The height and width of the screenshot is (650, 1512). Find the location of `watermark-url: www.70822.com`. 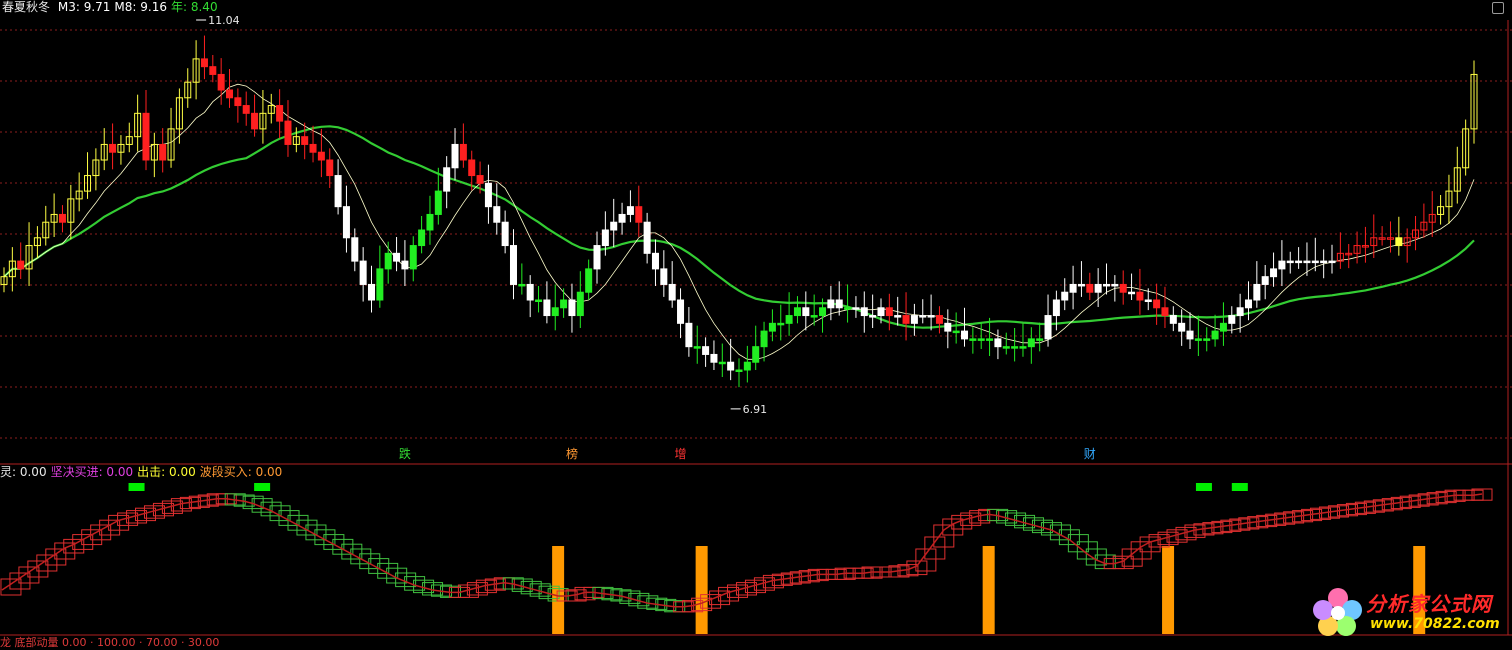

watermark-url: www.70822.com is located at coordinates (1435, 624).